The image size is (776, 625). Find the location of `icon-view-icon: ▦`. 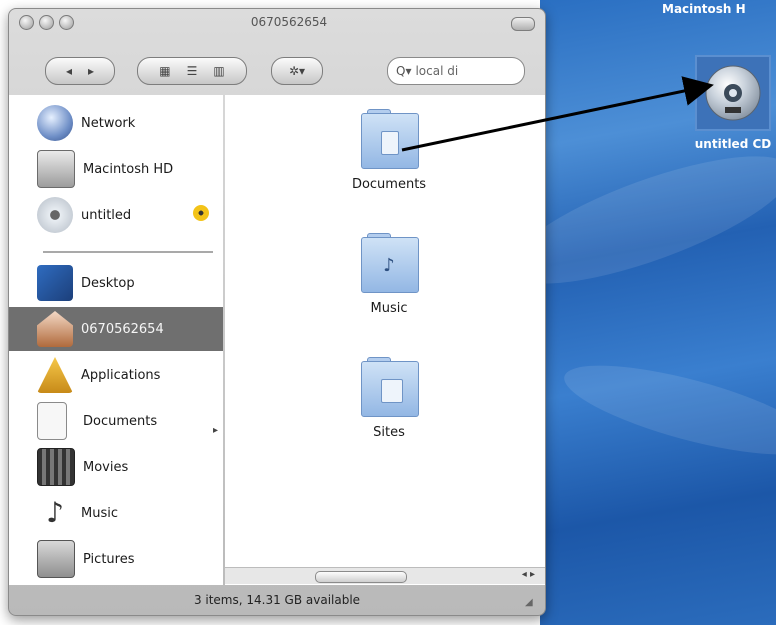

icon-view-icon: ▦ is located at coordinates (164, 71).